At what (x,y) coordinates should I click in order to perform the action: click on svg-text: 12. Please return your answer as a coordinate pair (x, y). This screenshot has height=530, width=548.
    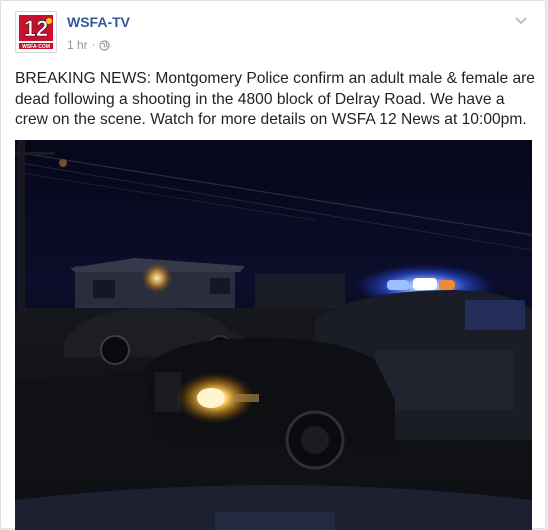
    Looking at the image, I should click on (36, 28).